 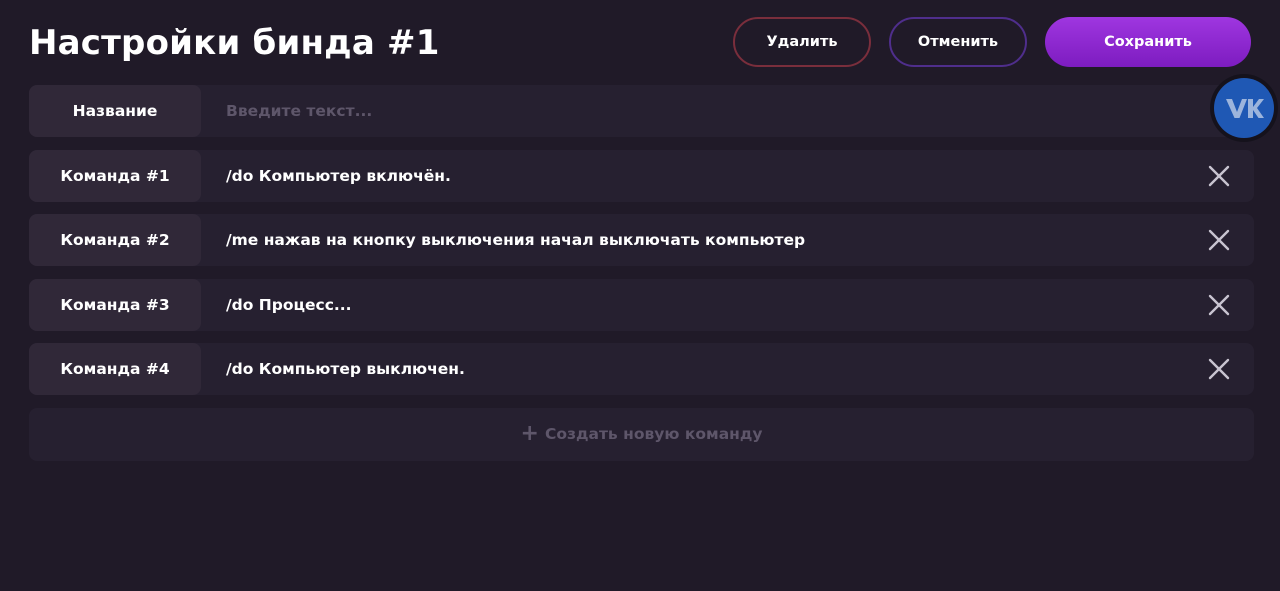 What do you see at coordinates (234, 43) in the screenshot?
I see `page-title: Настройки бинда #1` at bounding box center [234, 43].